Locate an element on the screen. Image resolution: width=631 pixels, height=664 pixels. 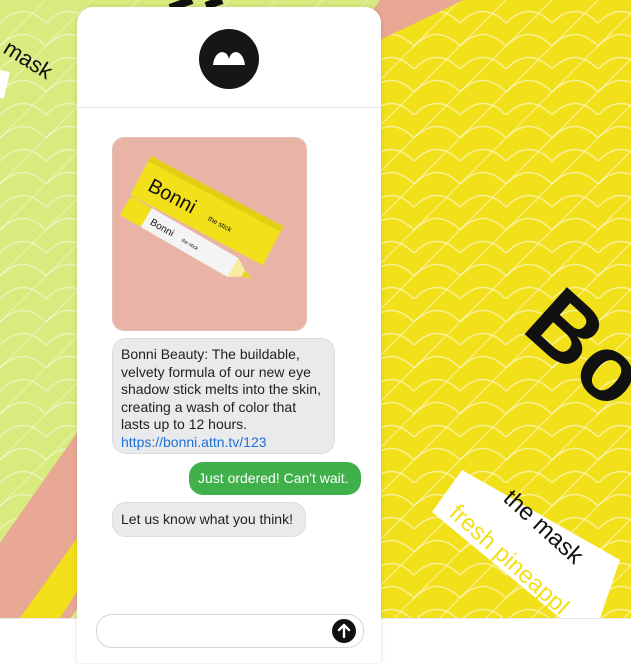
arrow-up-icon is located at coordinates (344, 631).